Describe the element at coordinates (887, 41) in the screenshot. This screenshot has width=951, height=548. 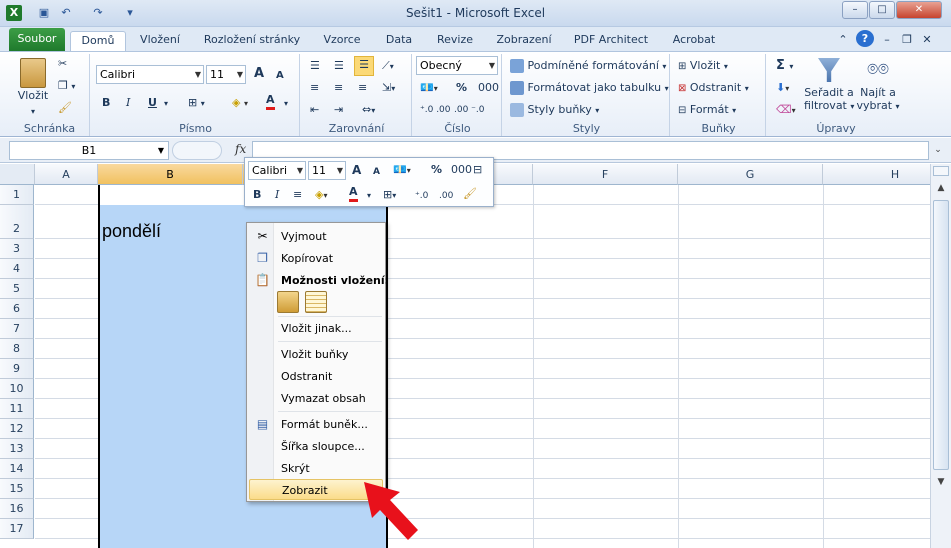
I see `doc-minimize-icon: –` at that location.